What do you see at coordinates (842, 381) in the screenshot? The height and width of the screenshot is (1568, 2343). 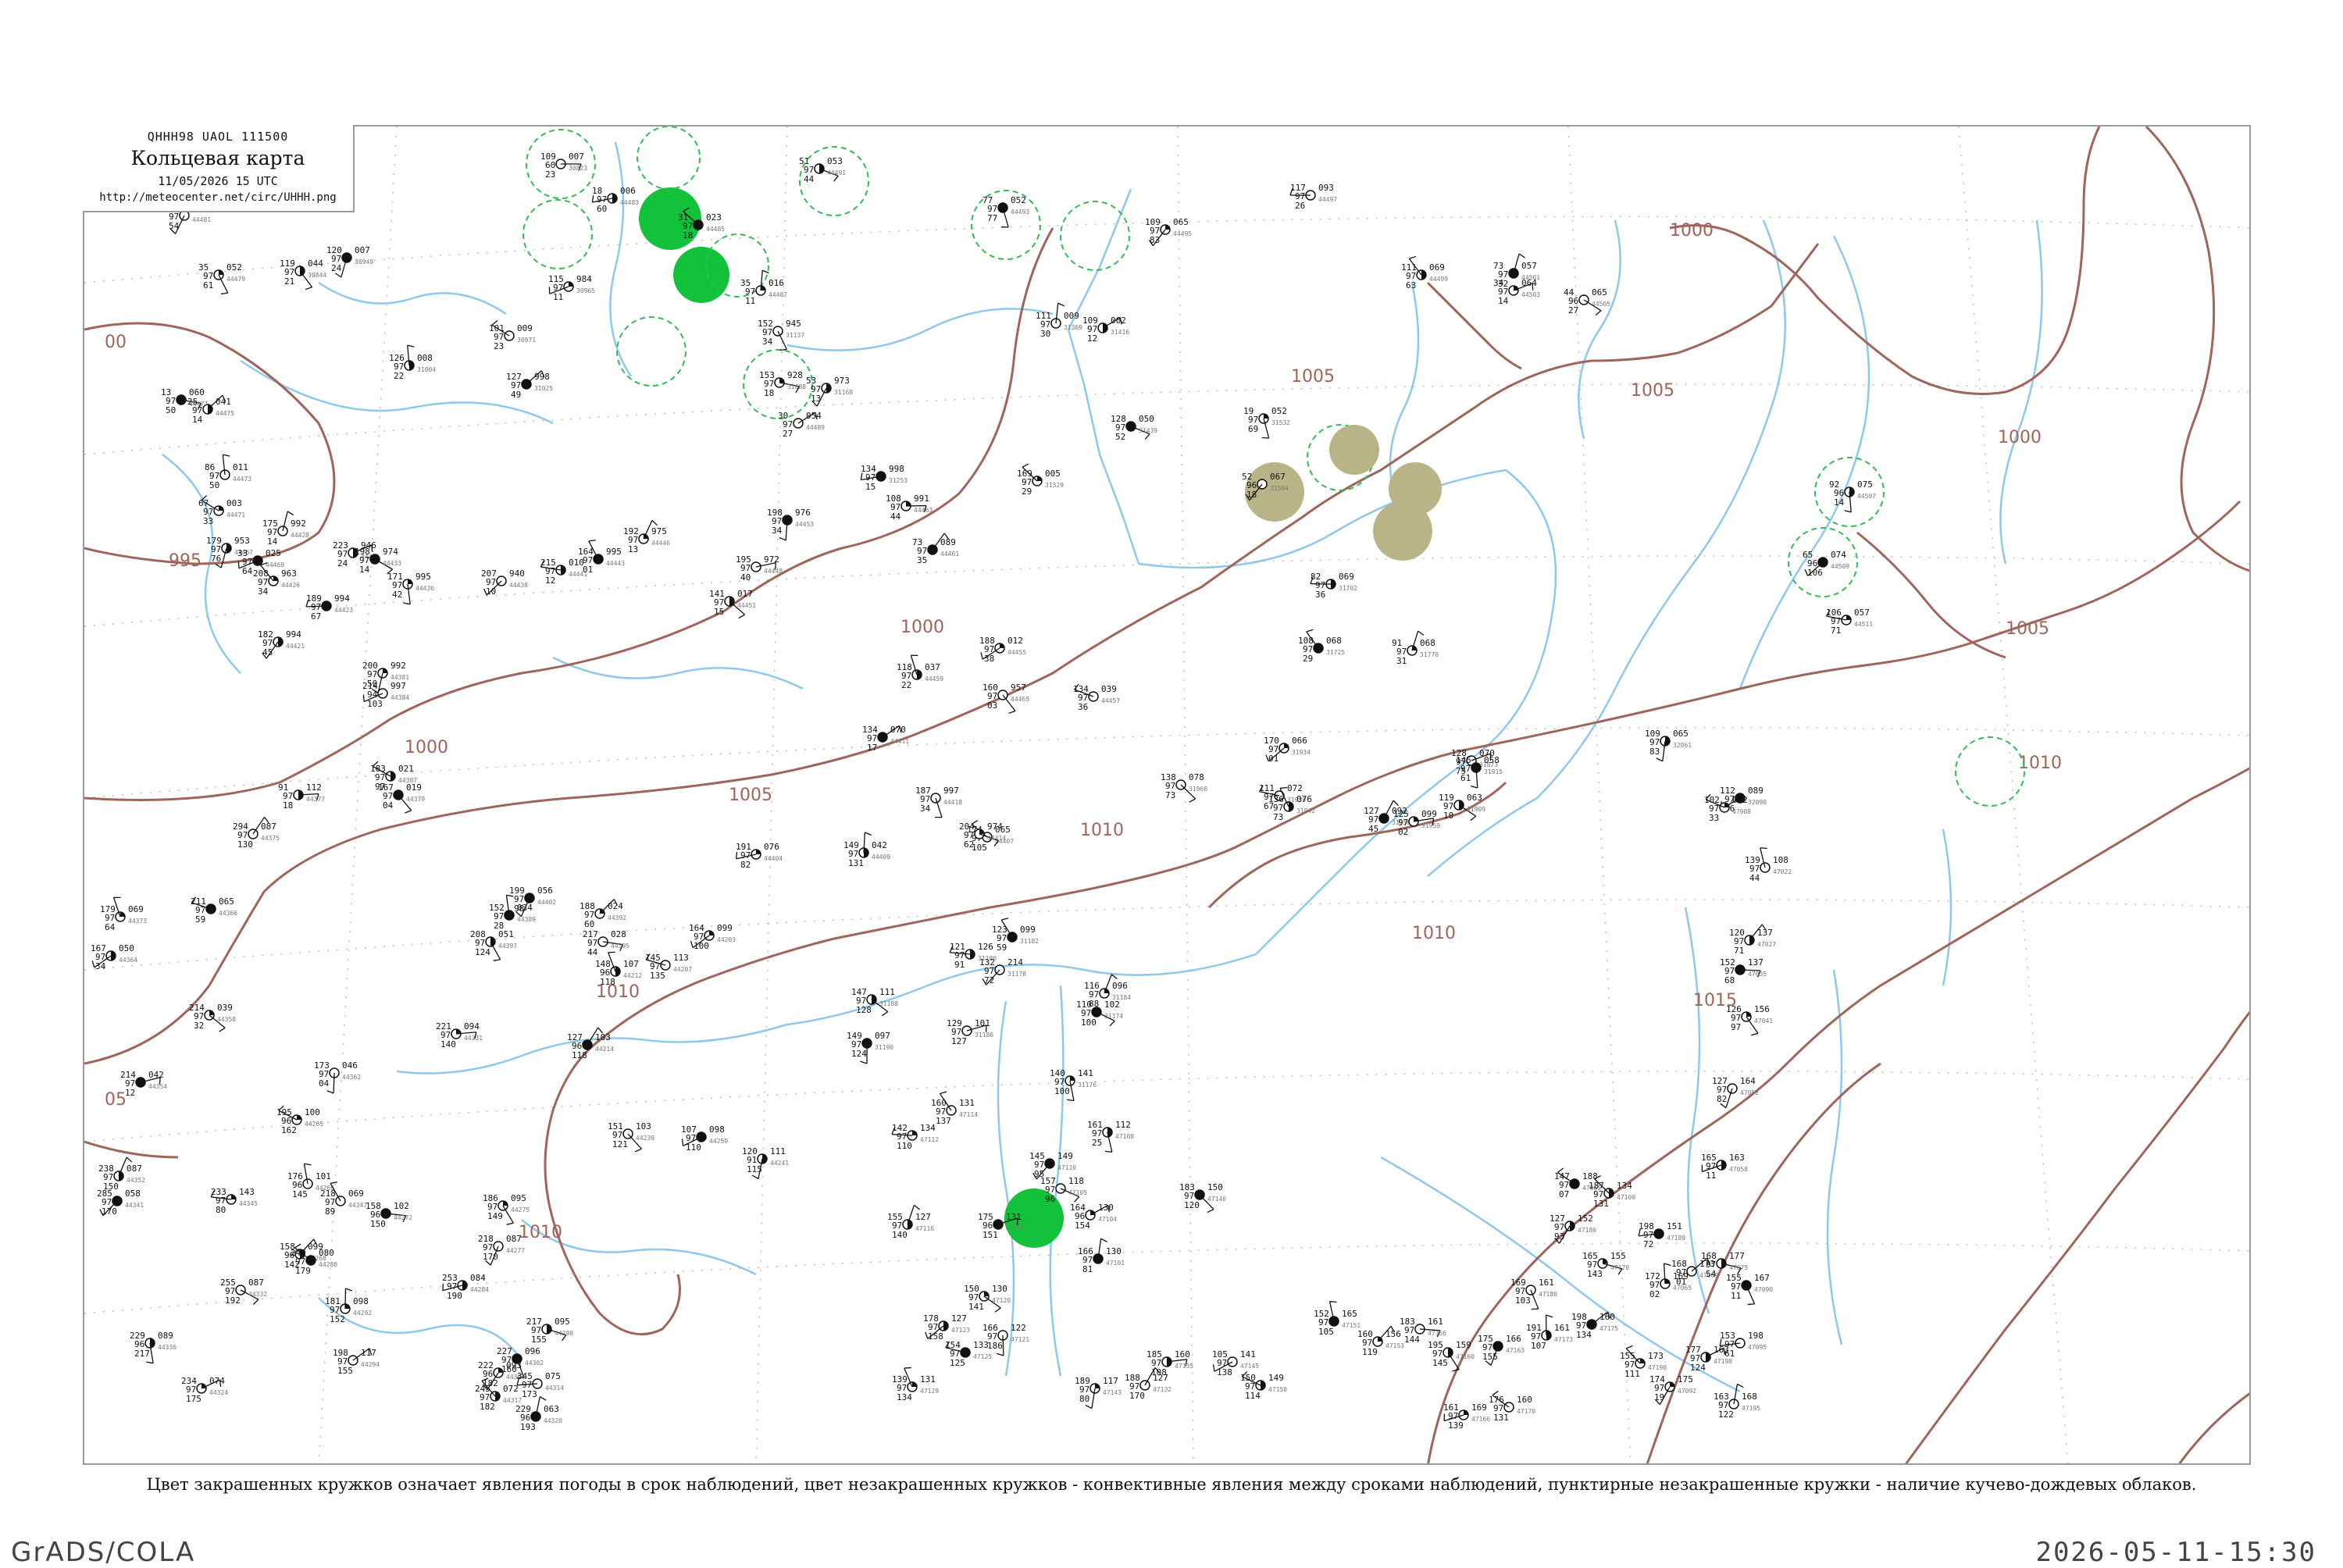 I see `station-pressure: 973` at bounding box center [842, 381].